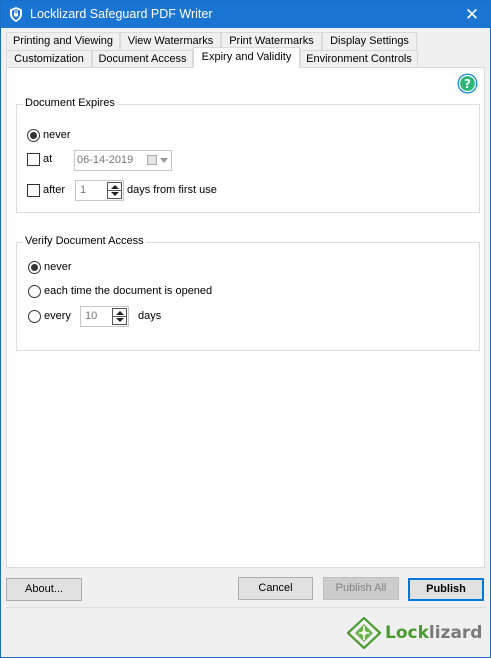 The height and width of the screenshot is (658, 491). Describe the element at coordinates (369, 41) in the screenshot. I see `tab-display-settings: Display Settings` at that location.